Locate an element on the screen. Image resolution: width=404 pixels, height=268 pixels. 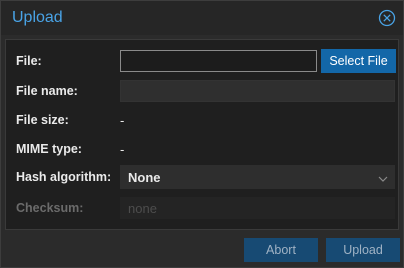
hash-algorithm-select: None is located at coordinates (257, 177).